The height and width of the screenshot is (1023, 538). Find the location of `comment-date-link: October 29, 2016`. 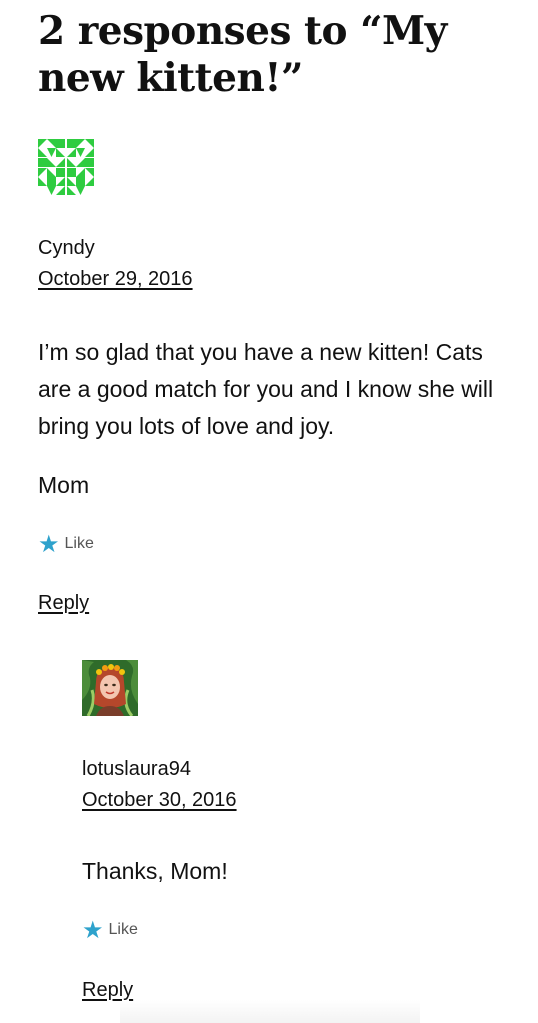

comment-date-link: October 29, 2016 is located at coordinates (115, 279).